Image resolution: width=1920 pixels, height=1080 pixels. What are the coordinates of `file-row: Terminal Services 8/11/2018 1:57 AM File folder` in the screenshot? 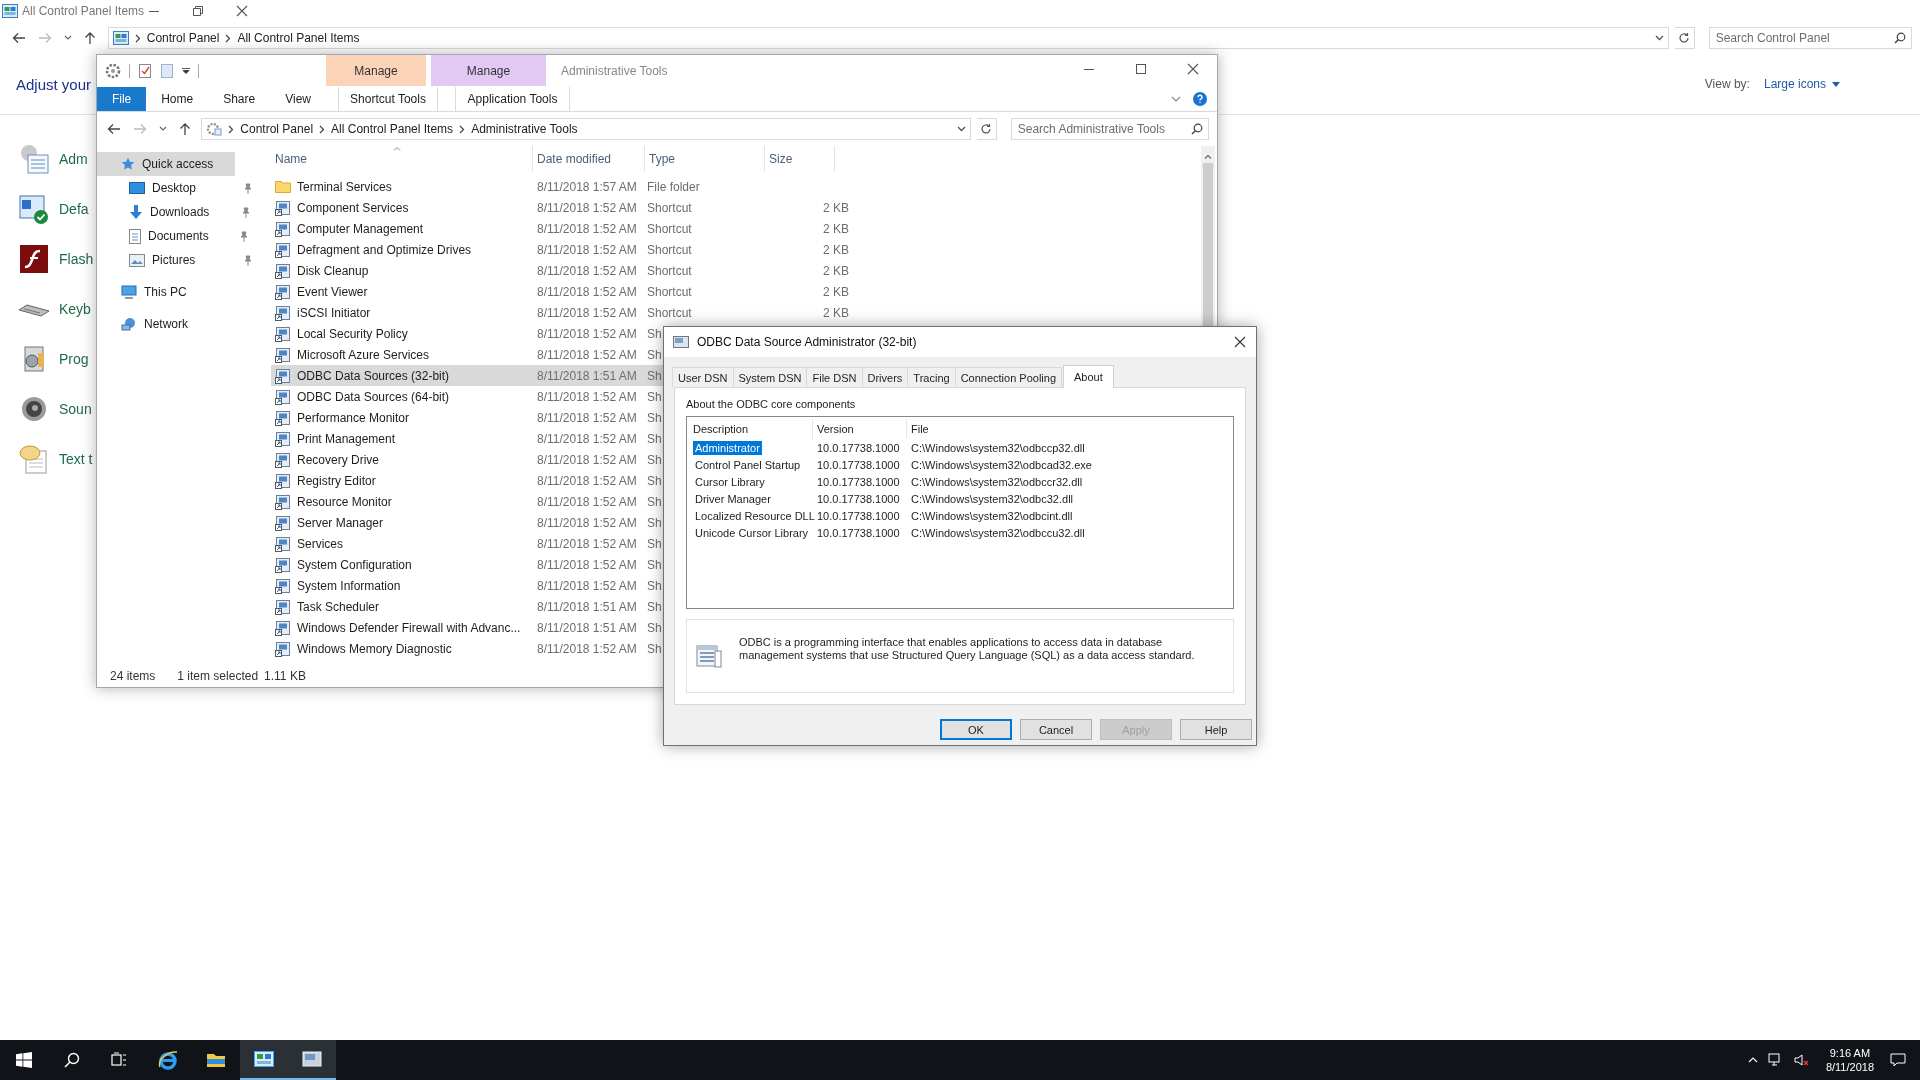 It's located at (561, 186).